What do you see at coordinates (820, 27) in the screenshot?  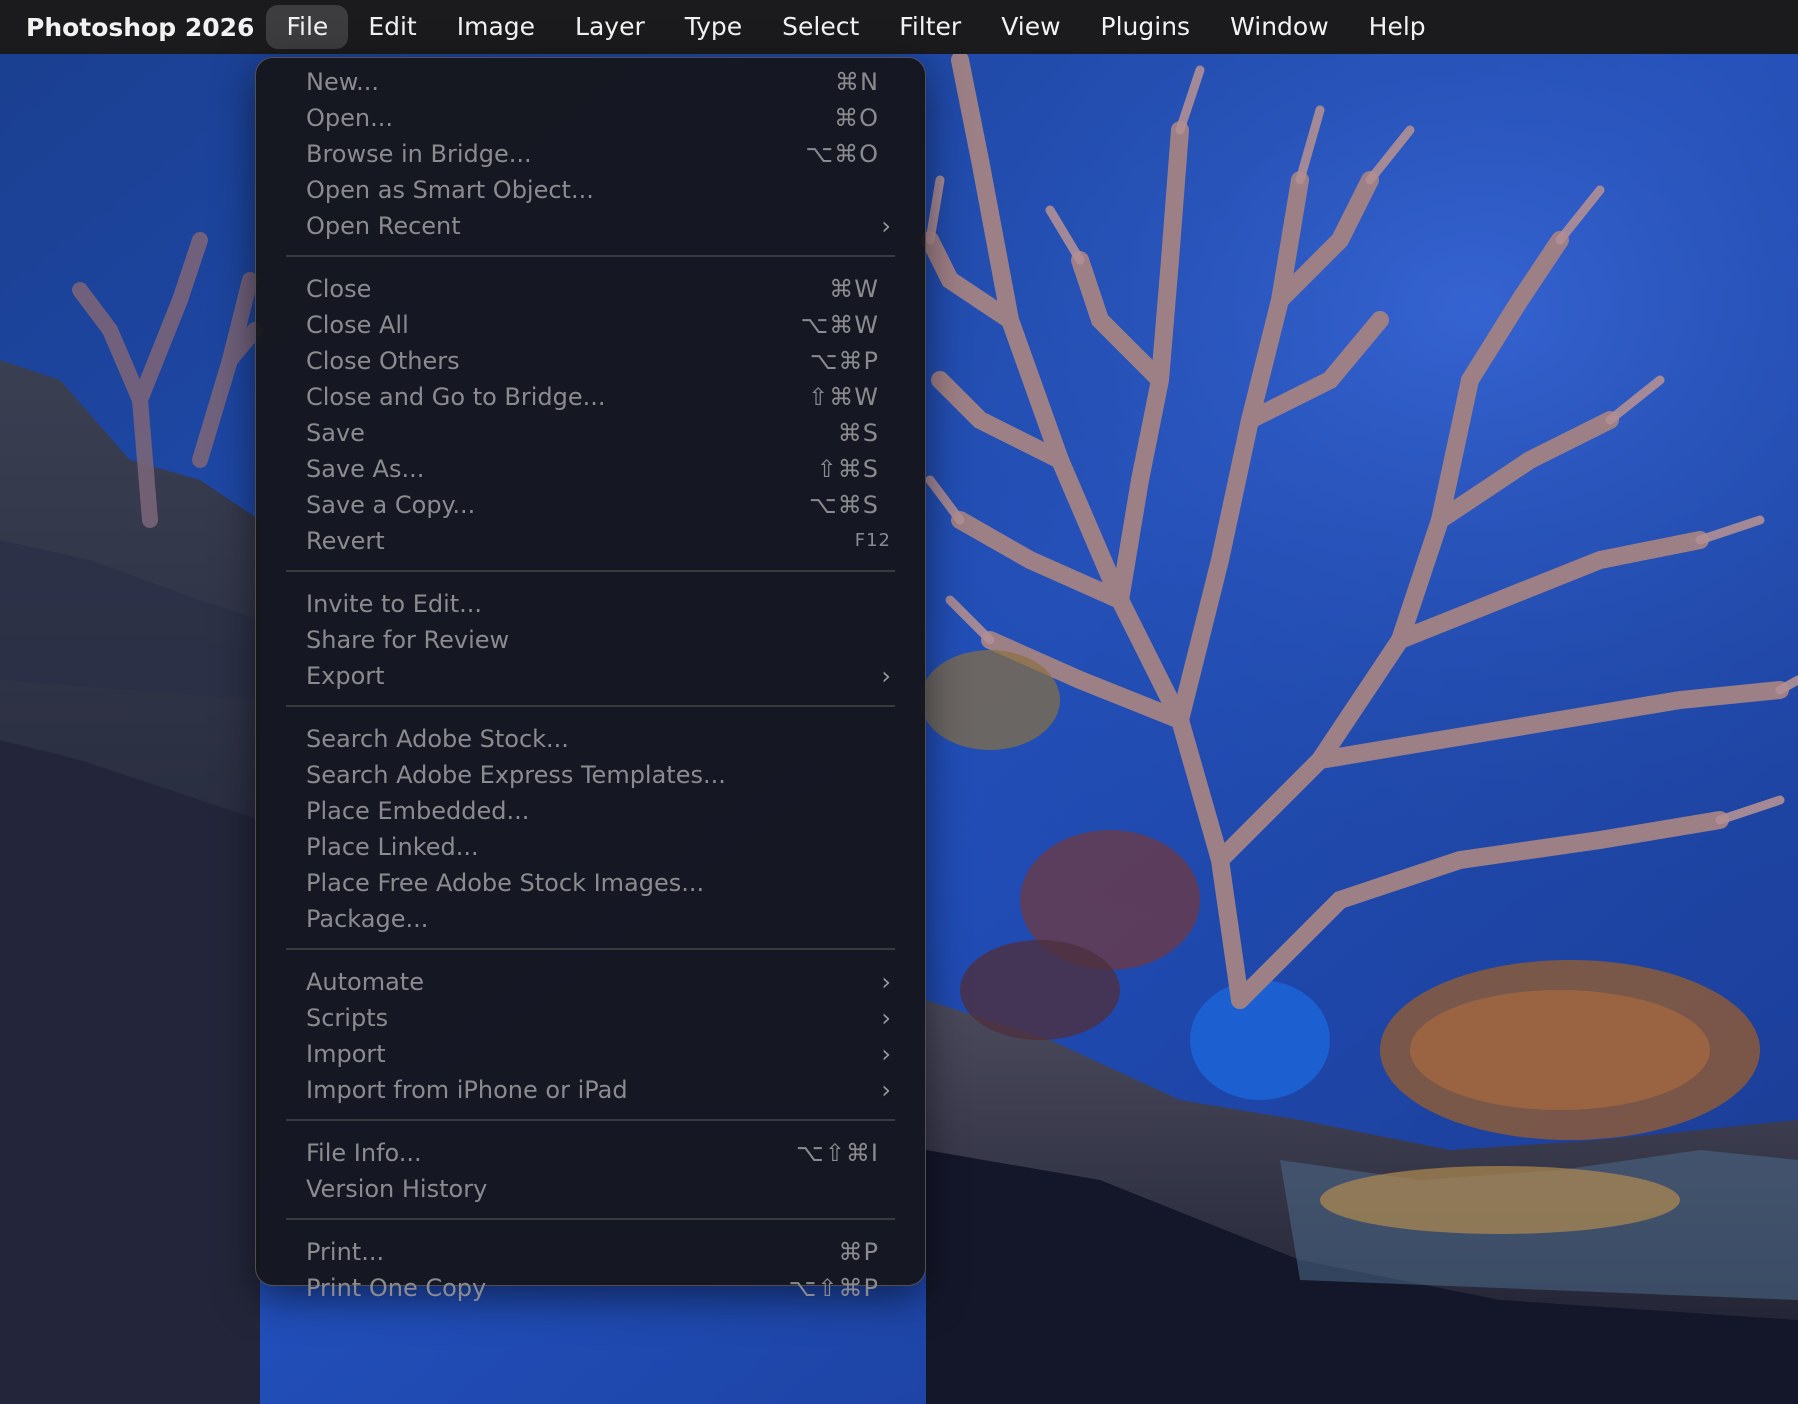 I see `menu-select: Select` at bounding box center [820, 27].